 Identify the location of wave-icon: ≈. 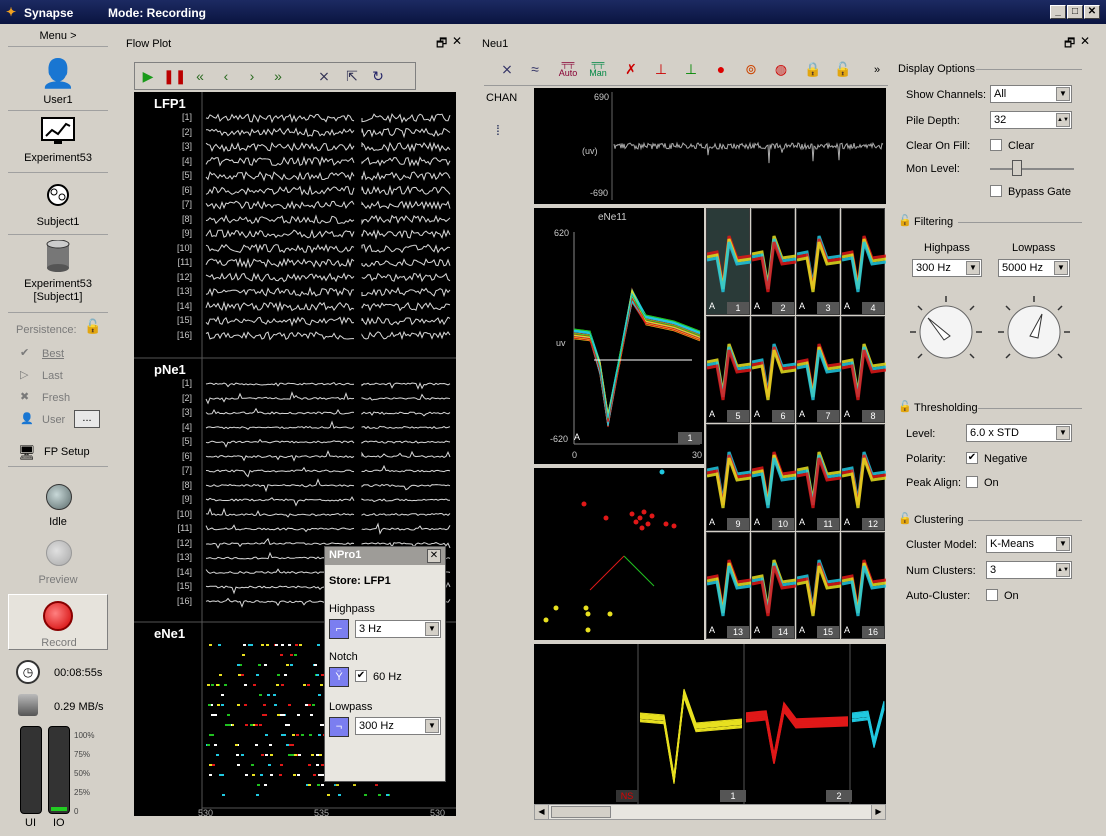
(535, 69).